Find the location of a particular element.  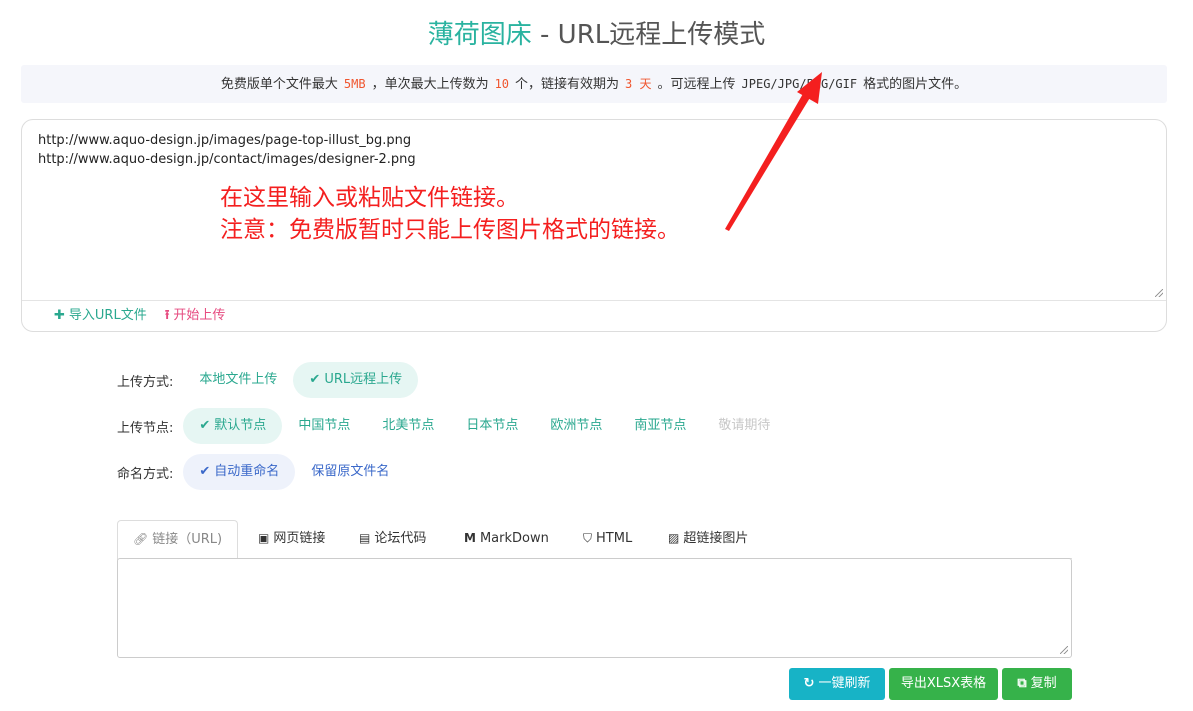

comment-icon: ▤ is located at coordinates (365, 538).